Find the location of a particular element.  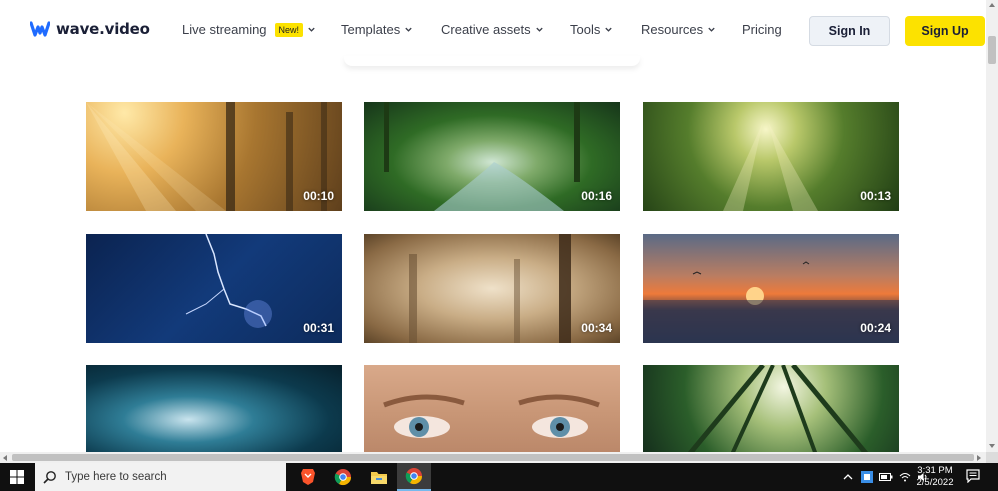

video-duration: 00:24 is located at coordinates (875, 328).